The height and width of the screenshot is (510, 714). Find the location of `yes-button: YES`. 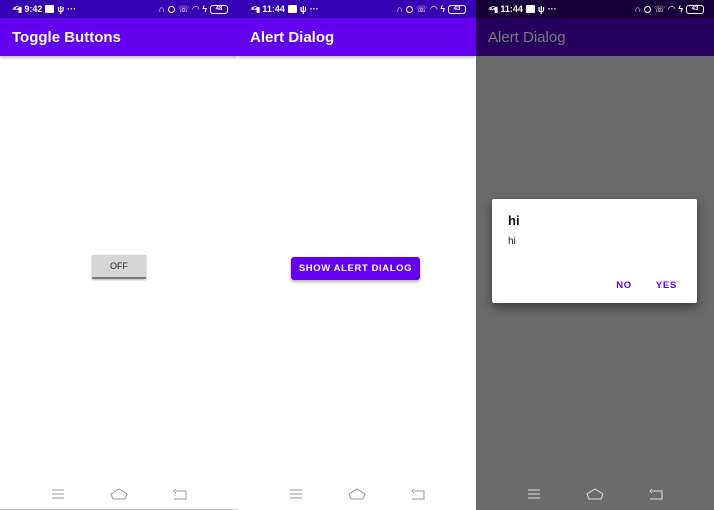

yes-button: YES is located at coordinates (666, 285).